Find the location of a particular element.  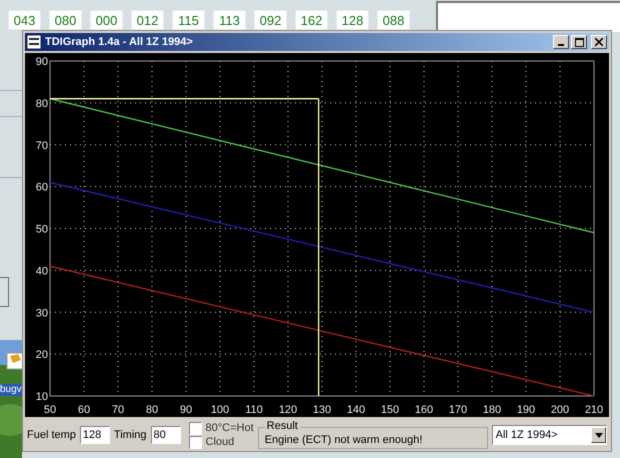

x-tick-label: 100 is located at coordinates (220, 410).